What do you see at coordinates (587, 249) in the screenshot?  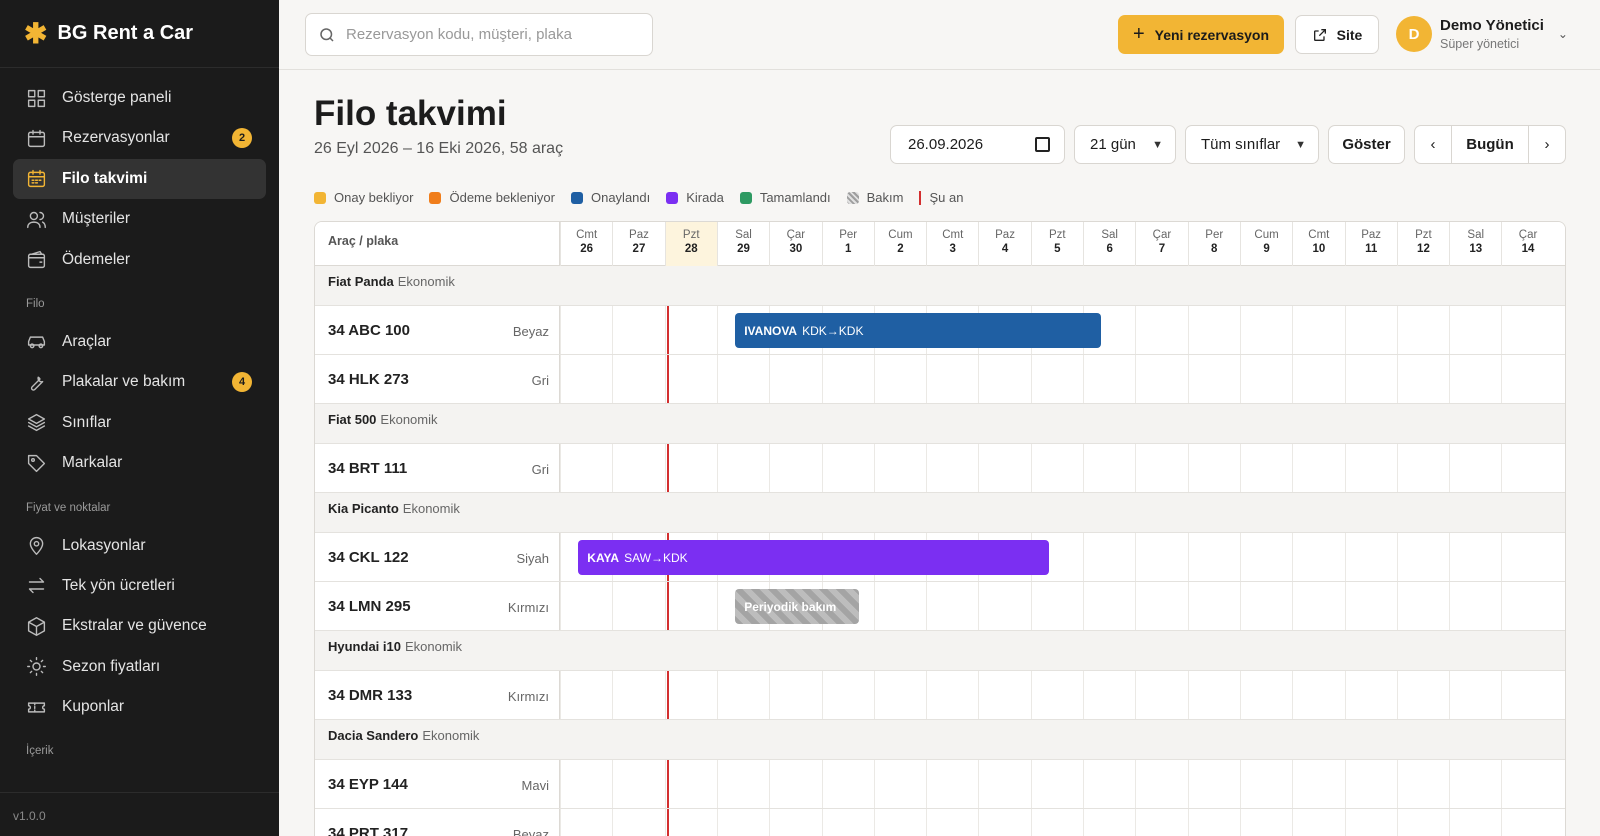 I see `day-number: 26` at bounding box center [587, 249].